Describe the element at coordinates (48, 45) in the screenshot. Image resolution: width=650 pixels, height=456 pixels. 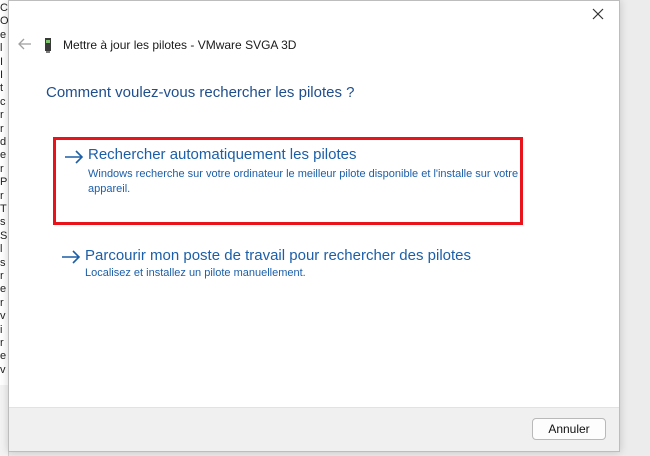
I see `display-adapter-icon` at that location.